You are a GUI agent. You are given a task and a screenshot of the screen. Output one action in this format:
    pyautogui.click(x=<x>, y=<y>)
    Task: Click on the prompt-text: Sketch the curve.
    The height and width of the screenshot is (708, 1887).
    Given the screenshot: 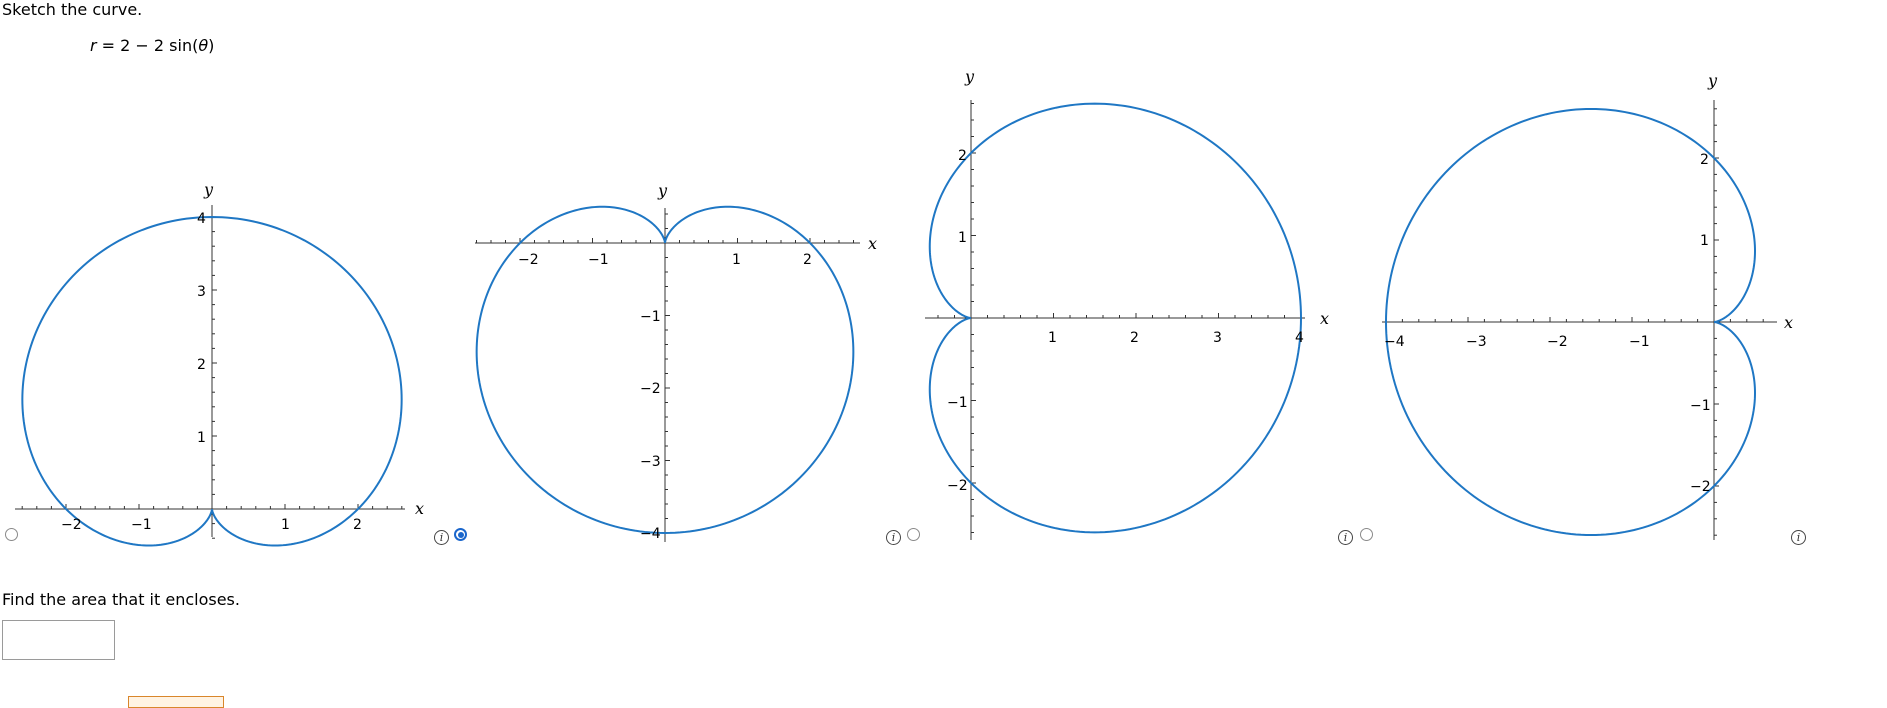 What is the action you would take?
    pyautogui.click(x=72, y=9)
    